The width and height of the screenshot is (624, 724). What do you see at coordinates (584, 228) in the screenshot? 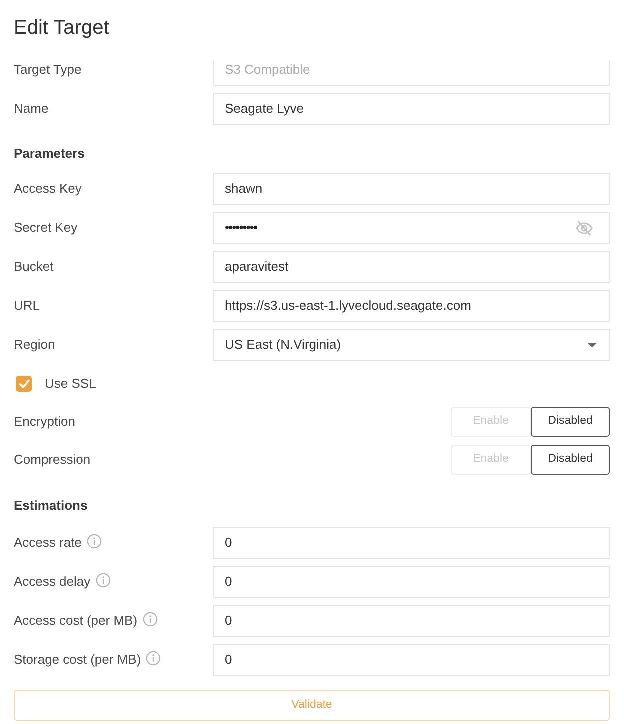
I see `eye-slash-icon` at bounding box center [584, 228].